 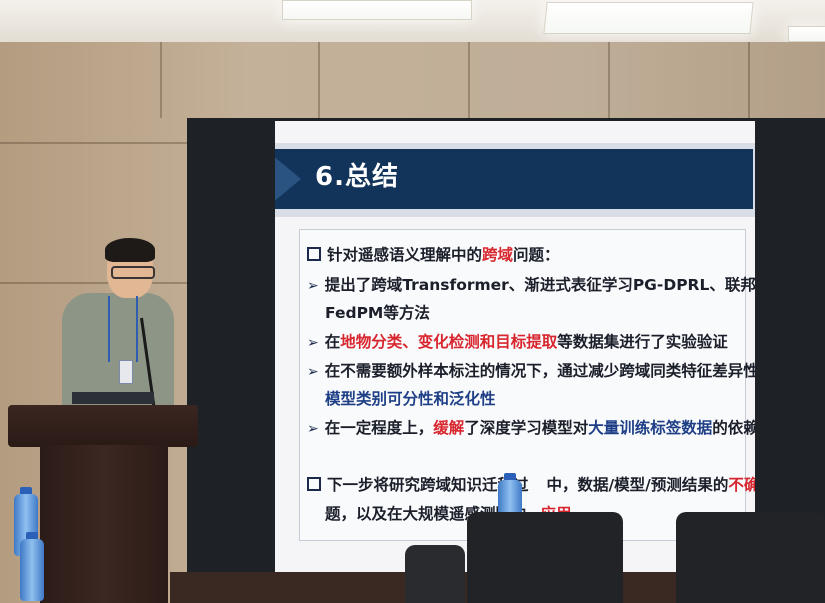 I want to click on bullet-line-2: ➢ 提出了跨域Transformer、渐进式表征学习PG-DPRL、联邦优化, so click(x=531, y=284).